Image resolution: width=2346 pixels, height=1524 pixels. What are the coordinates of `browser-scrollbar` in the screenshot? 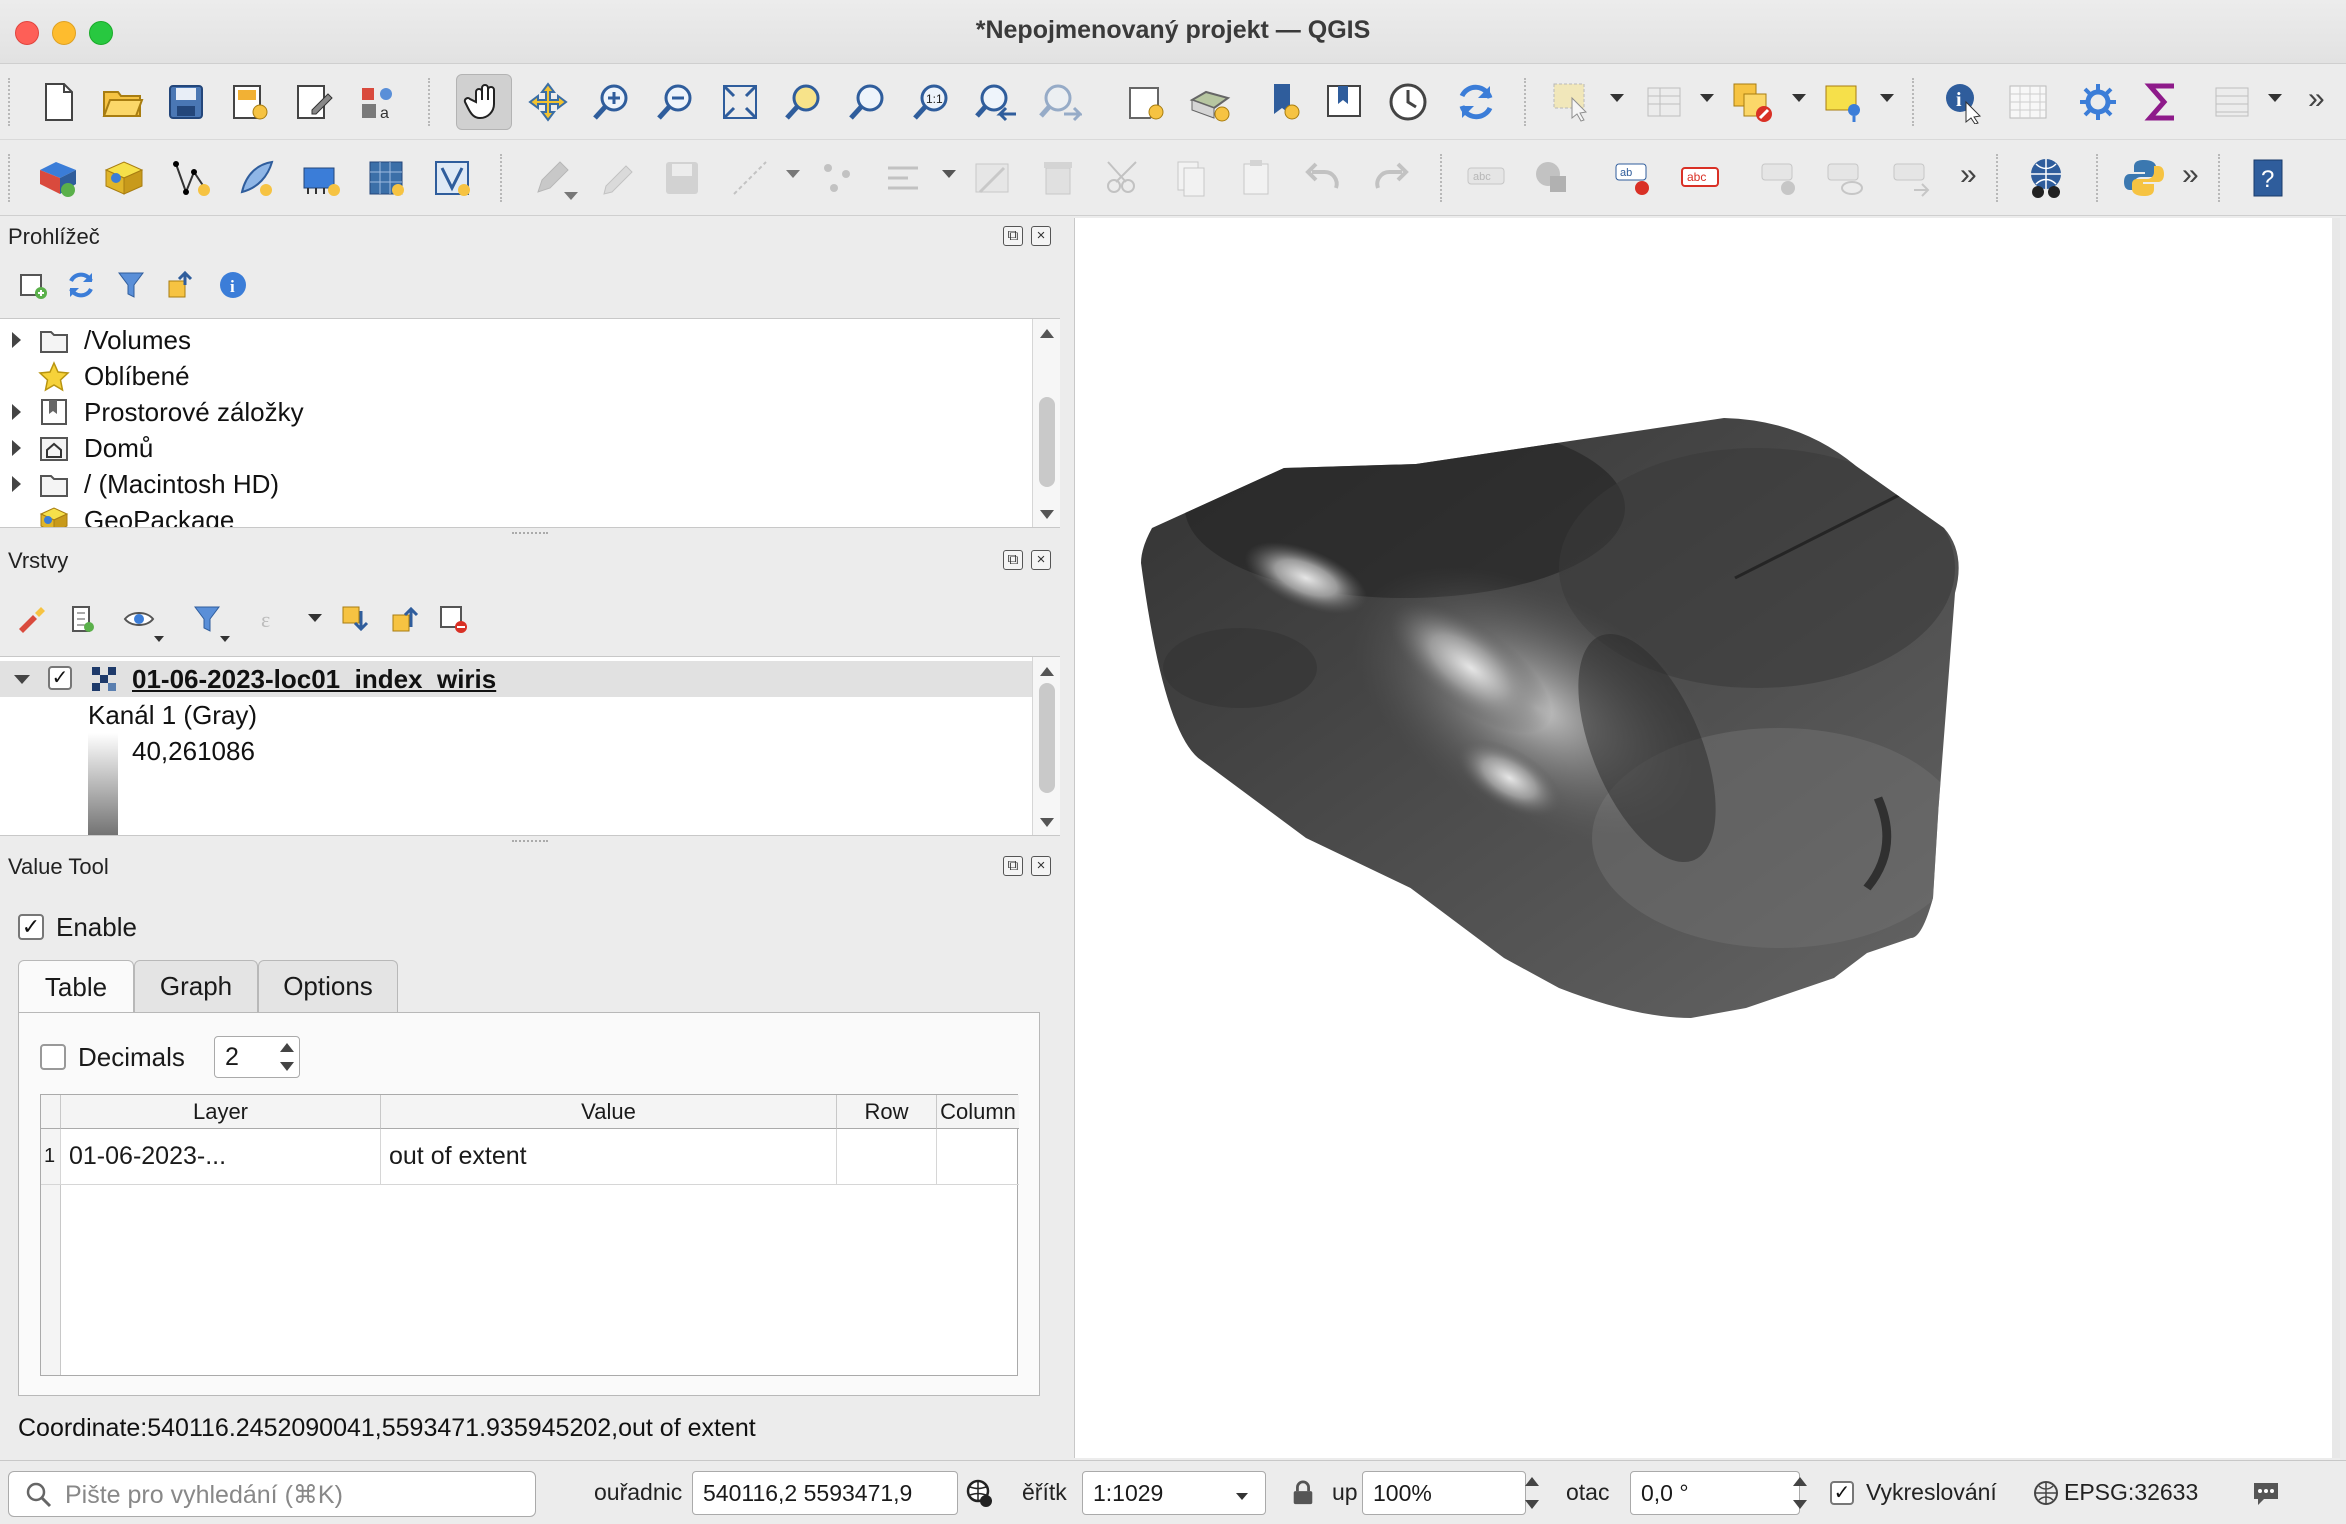 It's located at (1046, 423).